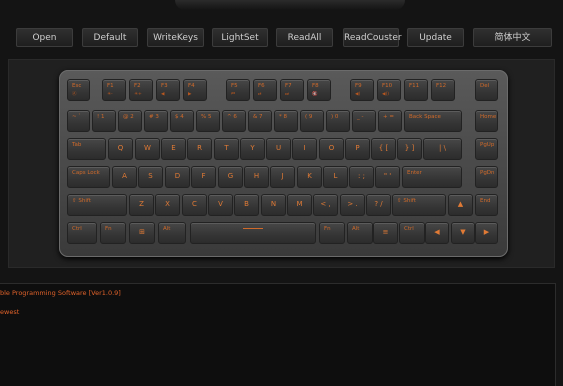 This screenshot has height=386, width=563. Describe the element at coordinates (208, 121) in the screenshot. I see `key-r1-k5: % 5` at that location.